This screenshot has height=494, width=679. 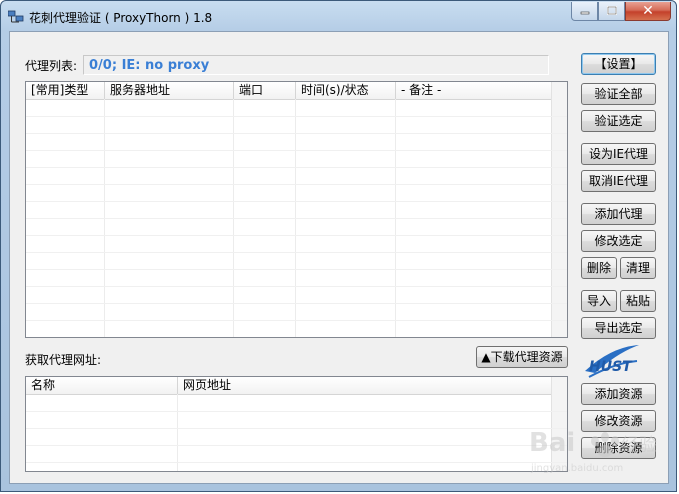 What do you see at coordinates (639, 445) in the screenshot?
I see `watermark-brand-suffix: 经验` at bounding box center [639, 445].